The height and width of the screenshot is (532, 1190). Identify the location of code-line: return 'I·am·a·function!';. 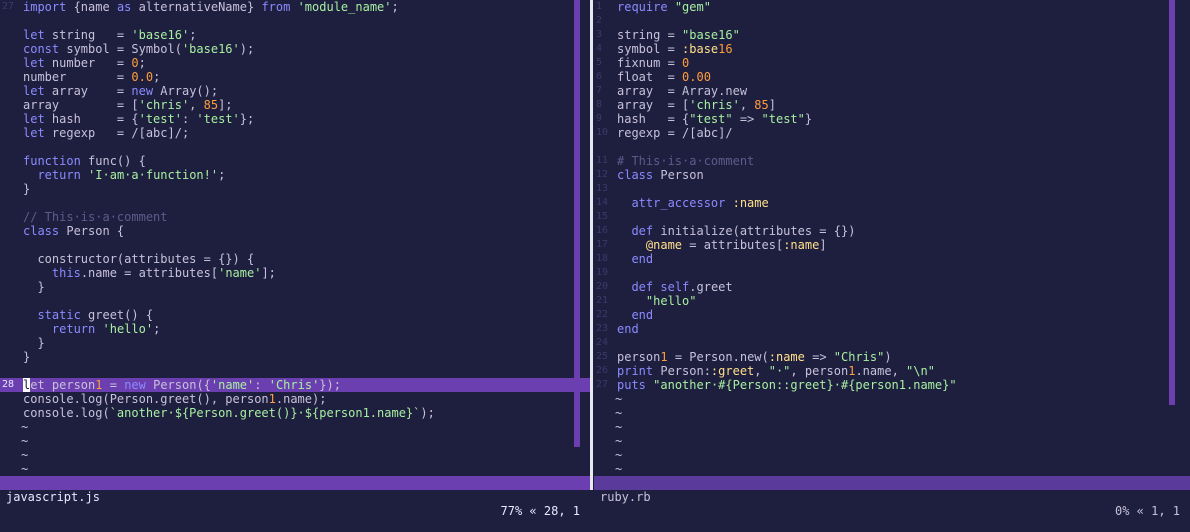
(295, 175).